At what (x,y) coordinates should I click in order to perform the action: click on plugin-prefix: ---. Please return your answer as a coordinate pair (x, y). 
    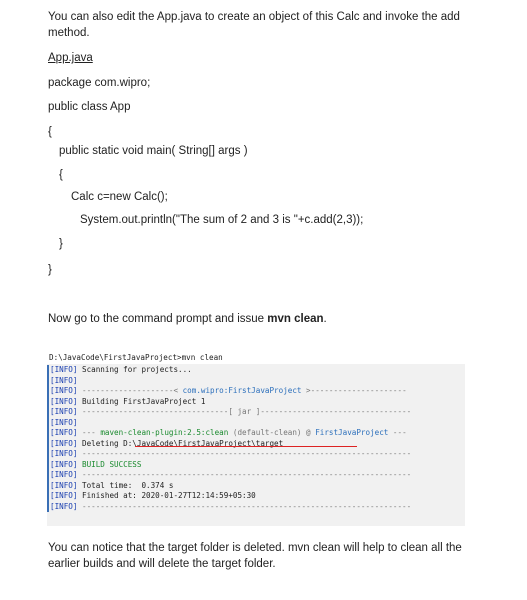
    Looking at the image, I should click on (91, 432).